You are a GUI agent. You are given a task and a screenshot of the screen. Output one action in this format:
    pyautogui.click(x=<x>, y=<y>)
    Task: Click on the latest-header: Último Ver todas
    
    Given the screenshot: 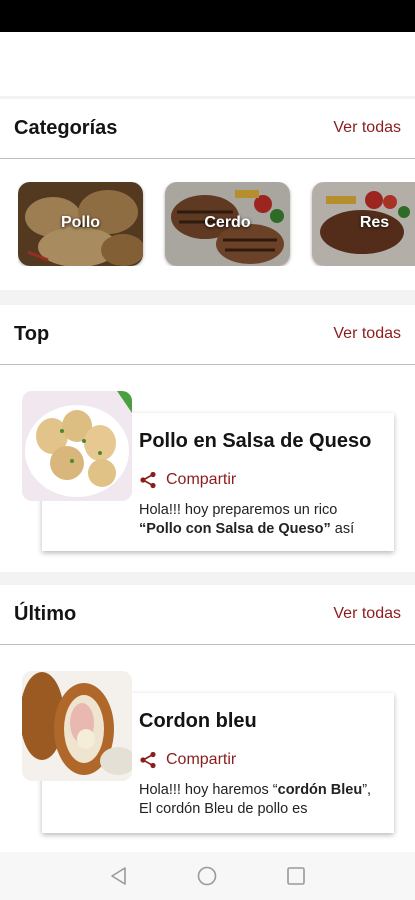 What is the action you would take?
    pyautogui.click(x=207, y=615)
    